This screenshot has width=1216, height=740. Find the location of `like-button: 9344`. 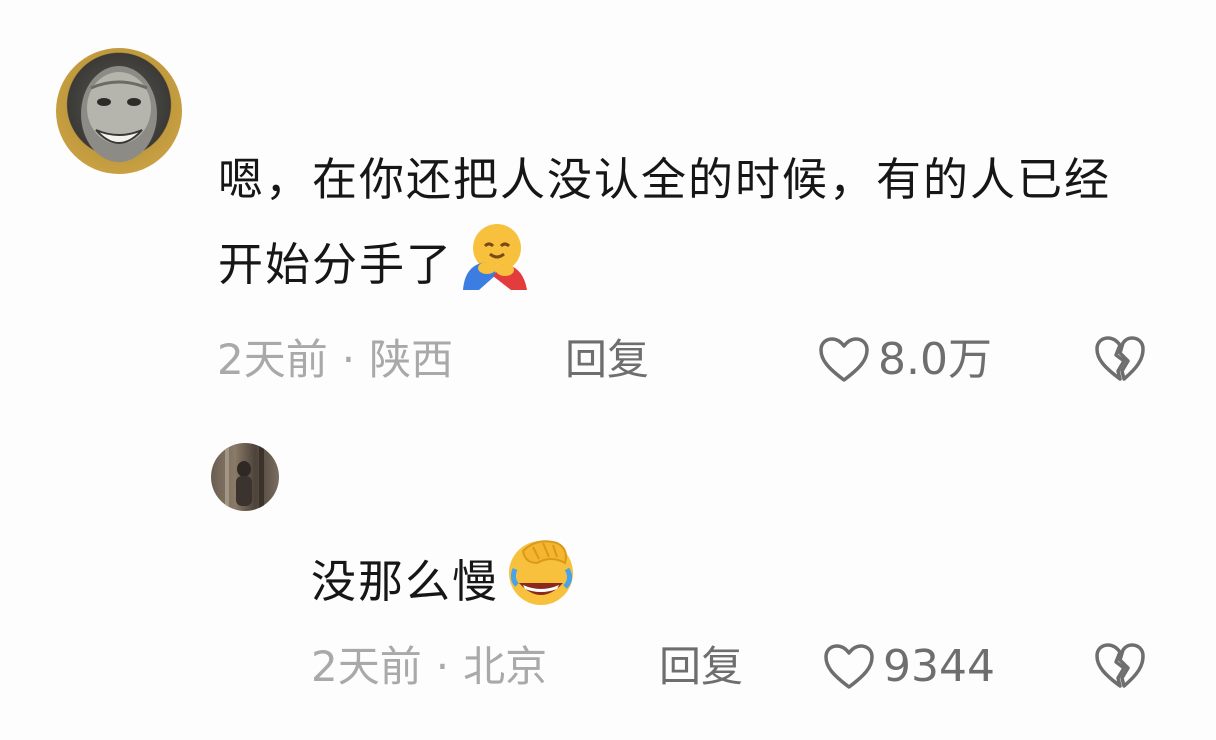

like-button: 9344 is located at coordinates (909, 667).